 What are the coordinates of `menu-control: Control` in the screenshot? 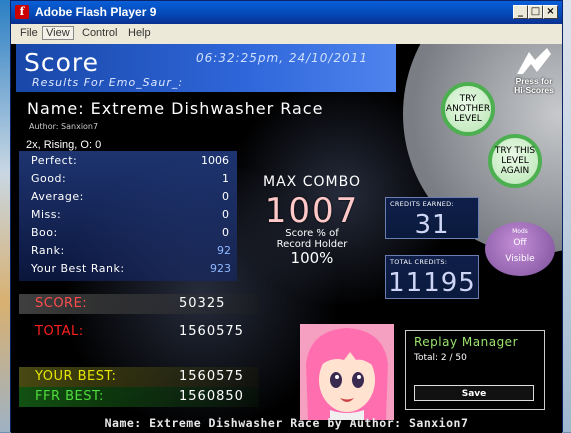 It's located at (99, 33).